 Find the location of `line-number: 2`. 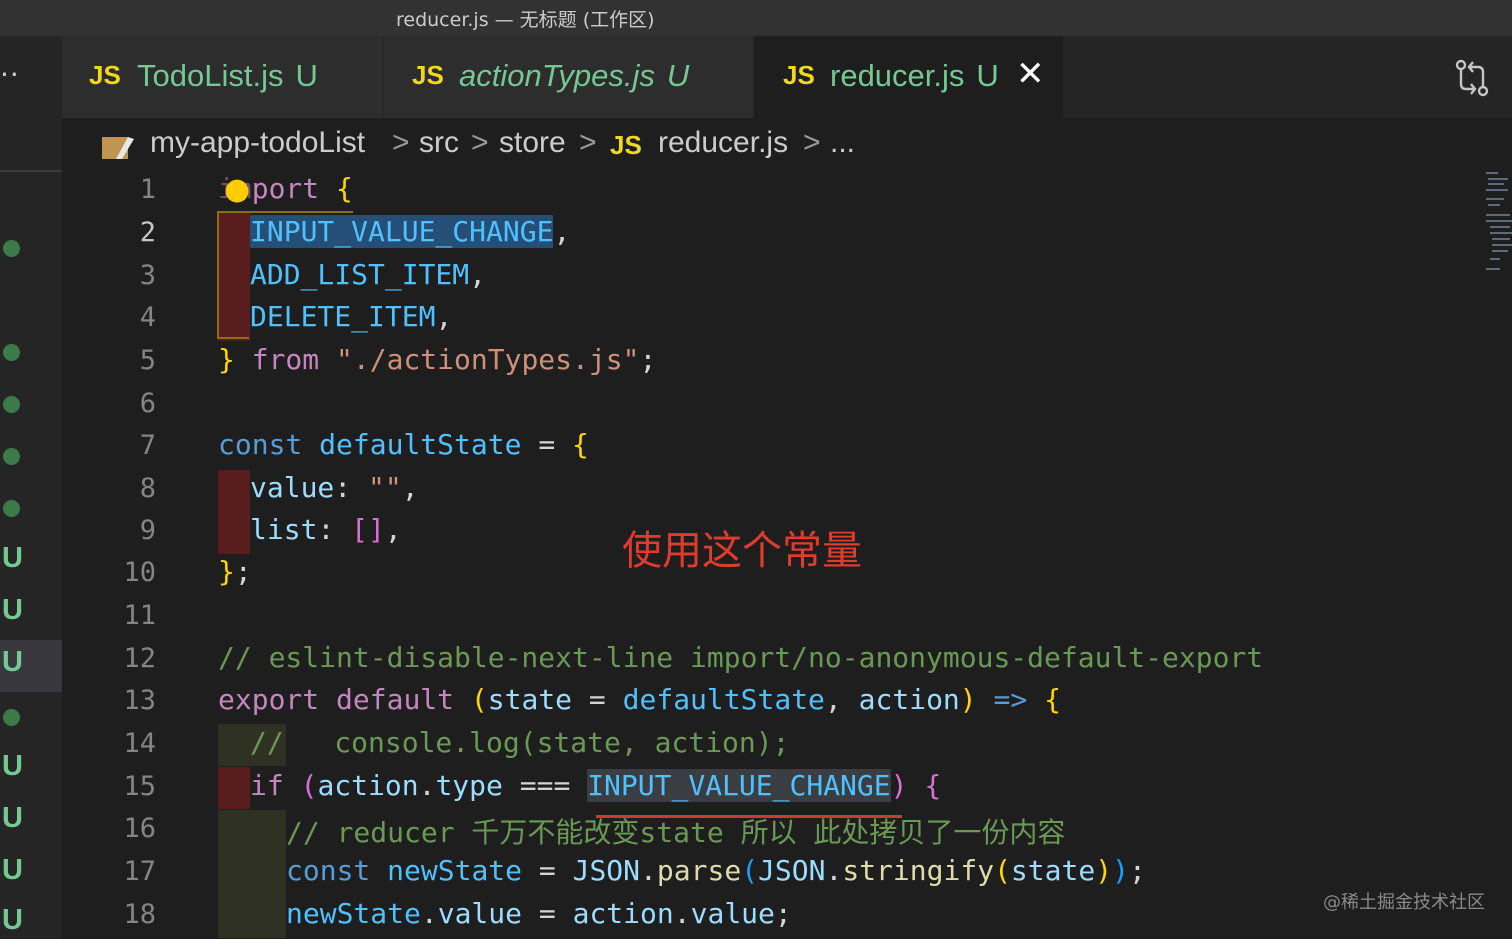

line-number: 2 is located at coordinates (147, 232).